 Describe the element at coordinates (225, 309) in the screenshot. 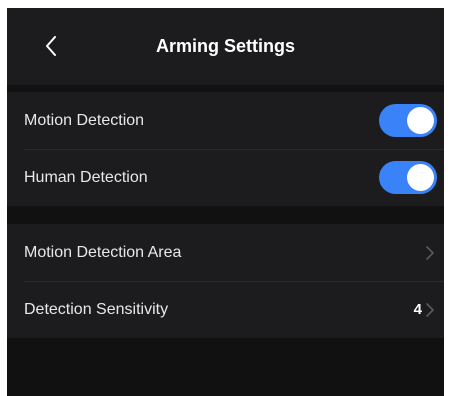

I see `detection-sensitivity-row: Detection Sensitivity 4` at that location.